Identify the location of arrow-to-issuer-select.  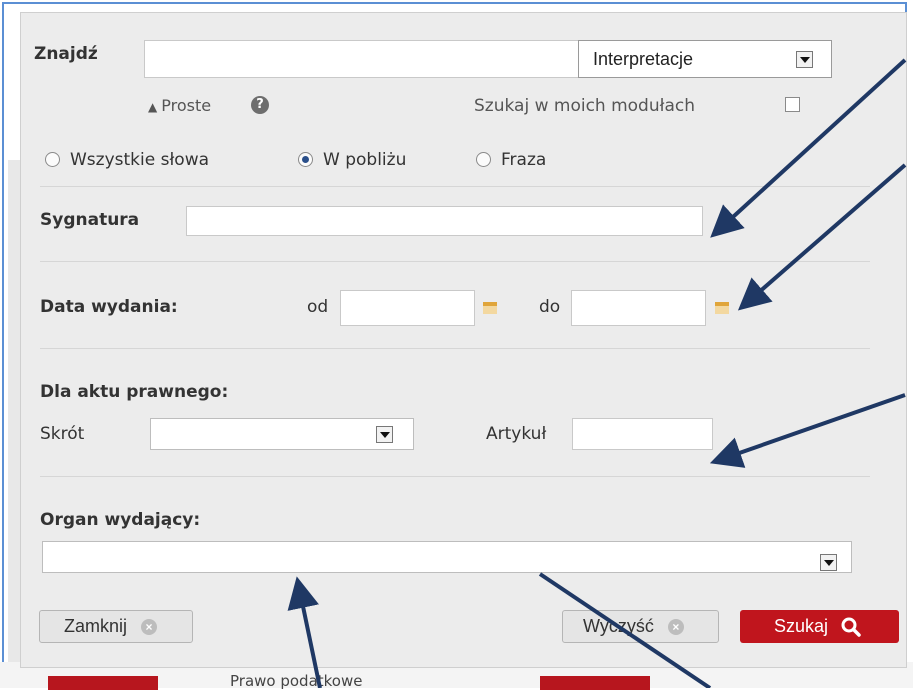
(304, 632).